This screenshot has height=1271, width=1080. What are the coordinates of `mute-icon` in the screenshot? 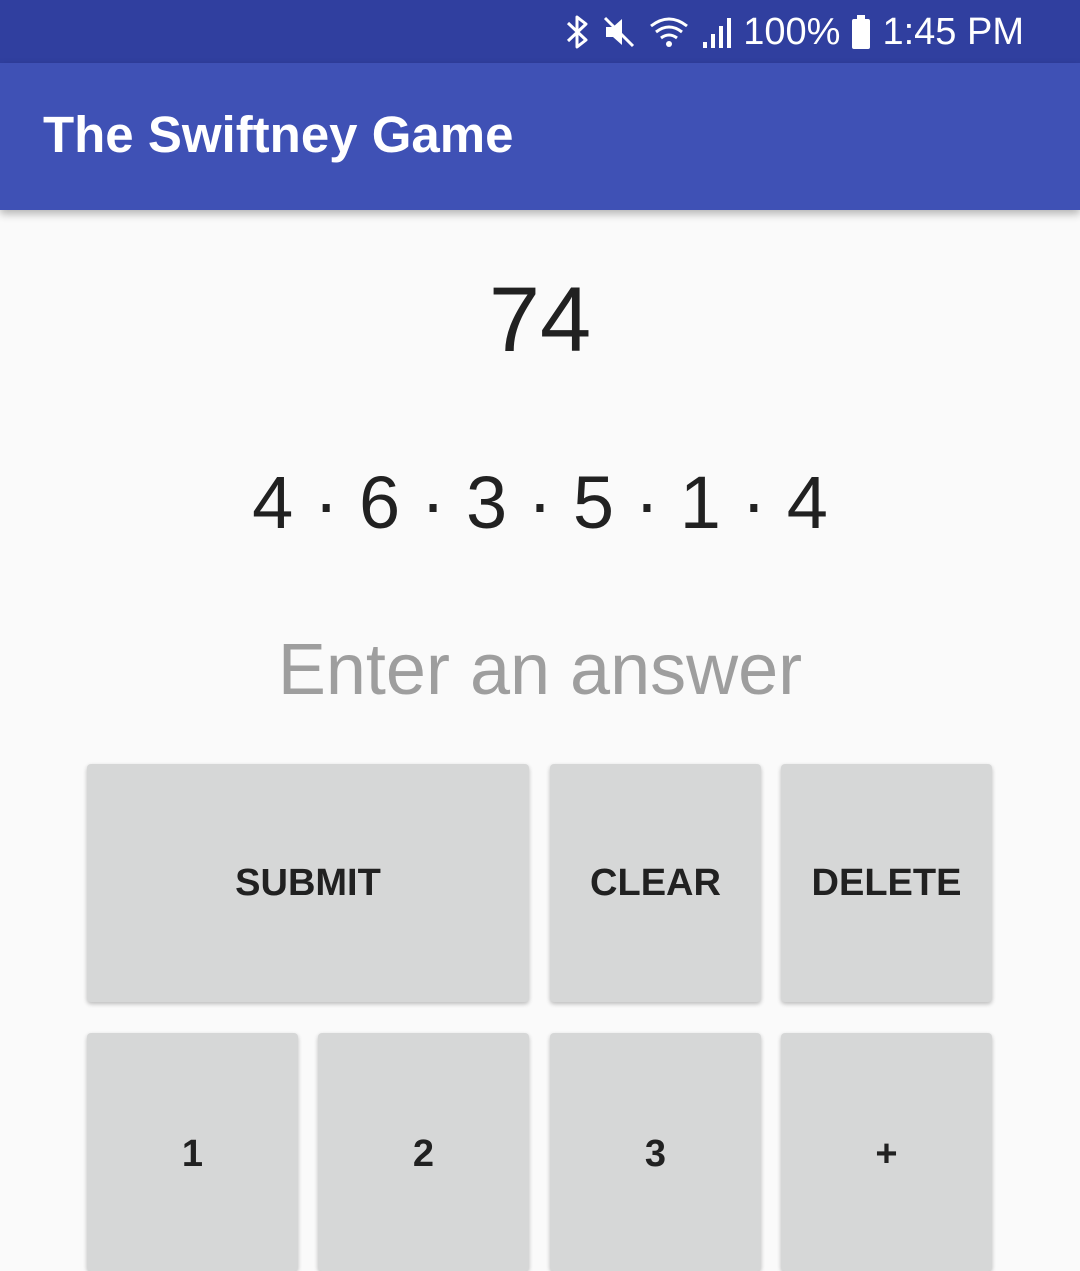 It's located at (619, 32).